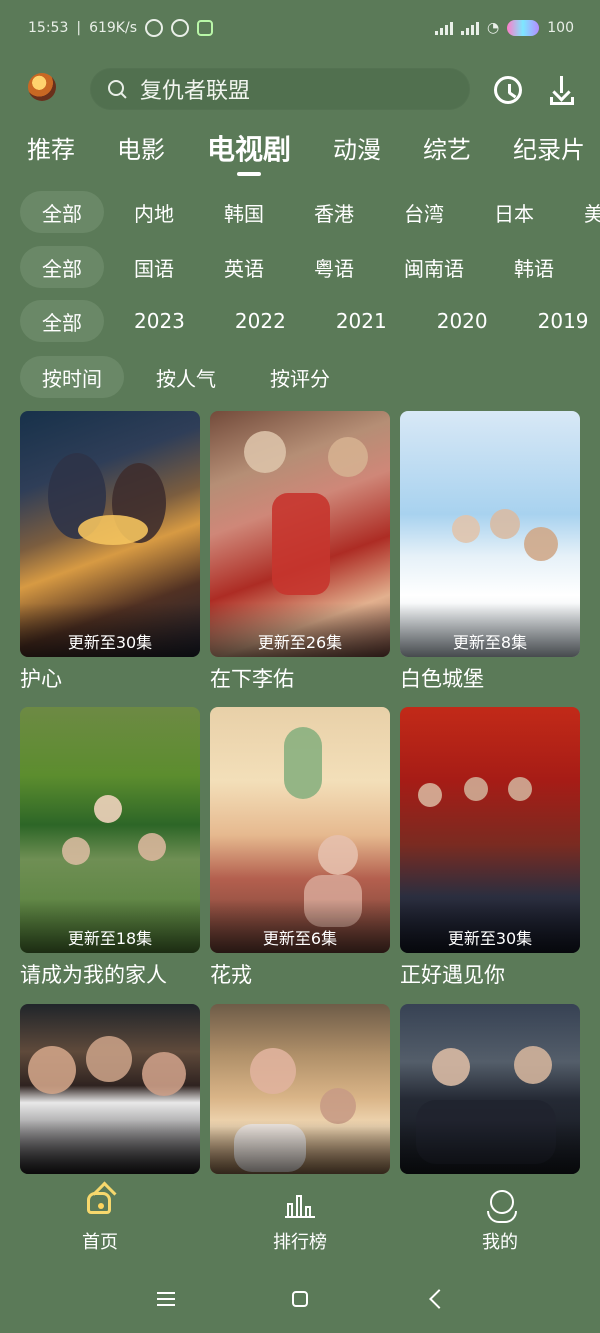 Image resolution: width=600 pixels, height=1333 pixels. I want to click on download-icon, so click(562, 90).